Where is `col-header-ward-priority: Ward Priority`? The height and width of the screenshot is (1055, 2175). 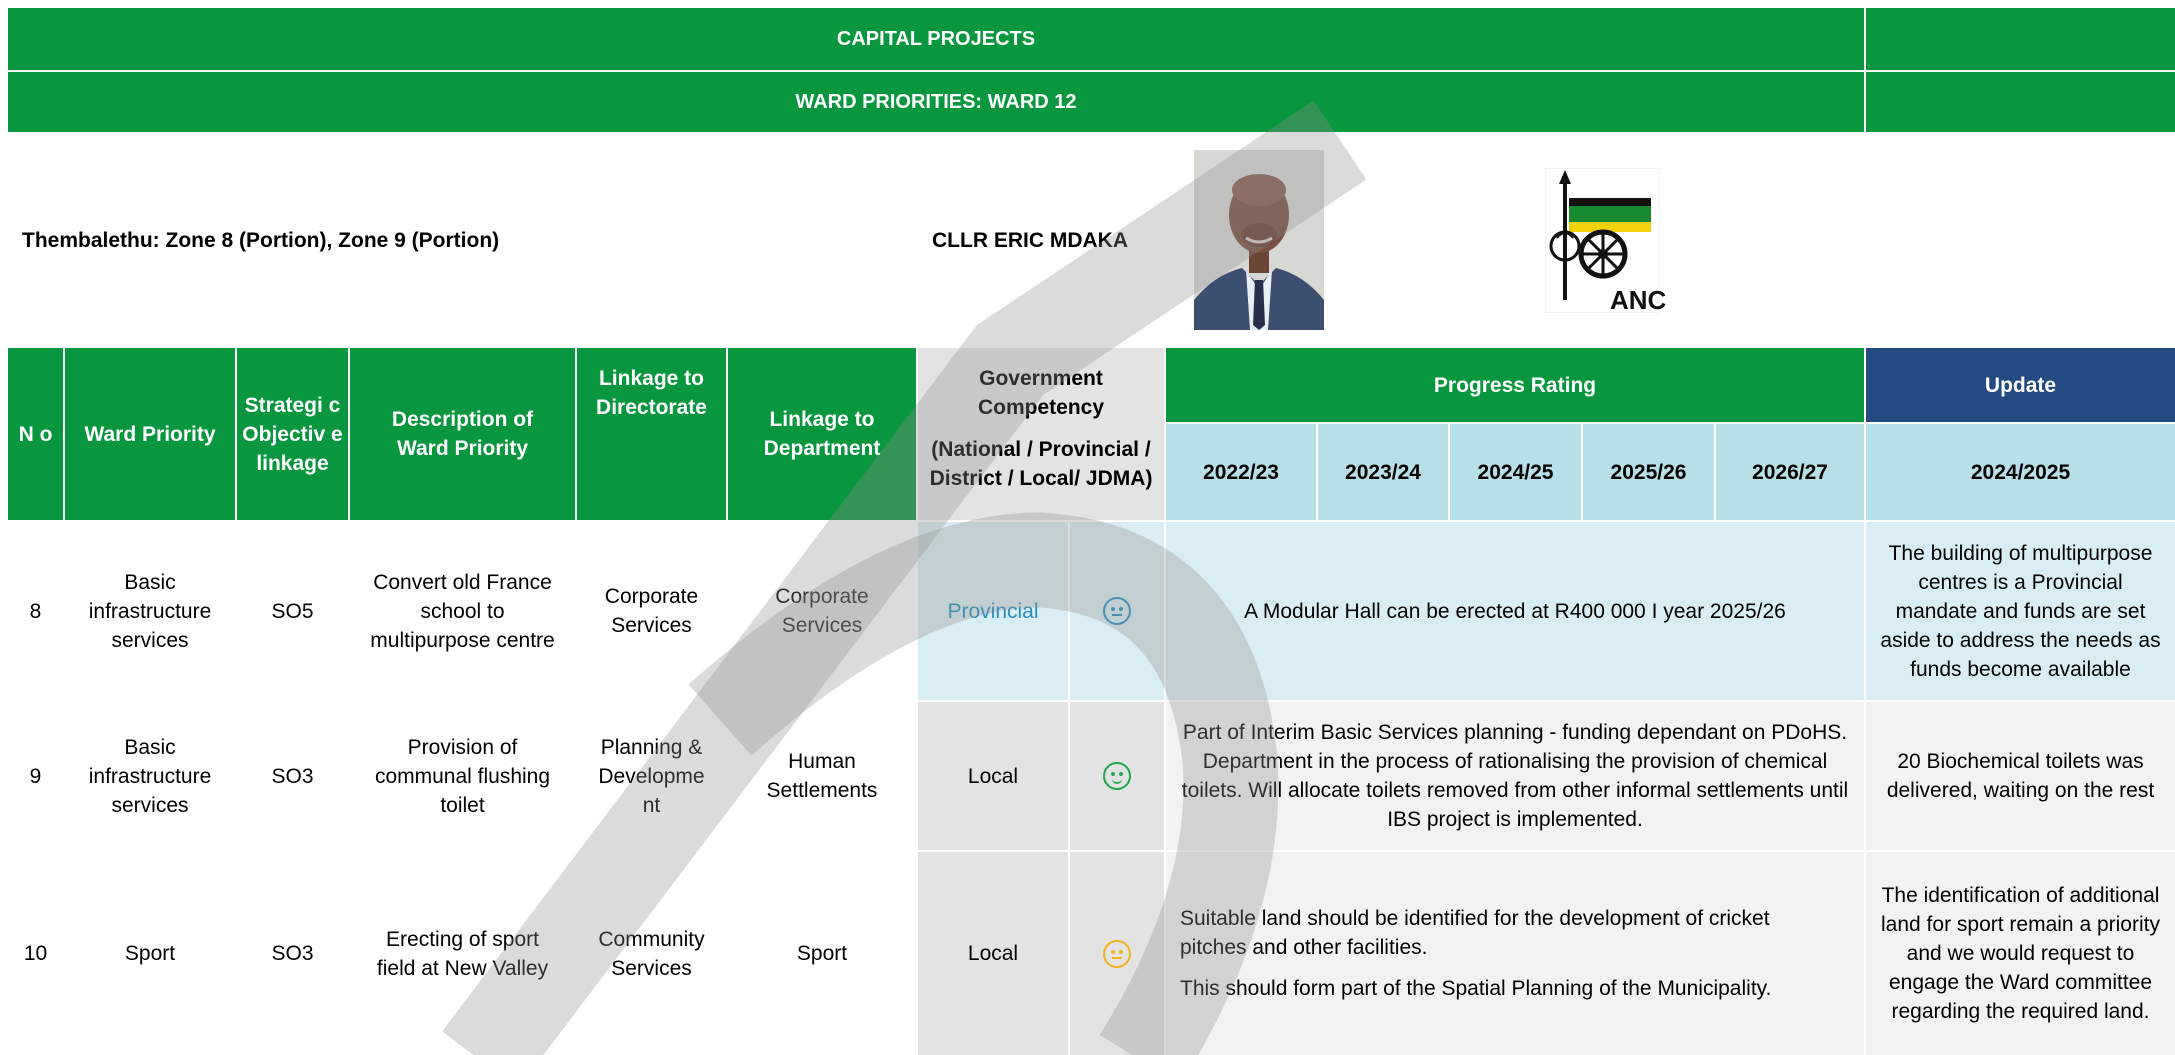
col-header-ward-priority: Ward Priority is located at coordinates (150, 434).